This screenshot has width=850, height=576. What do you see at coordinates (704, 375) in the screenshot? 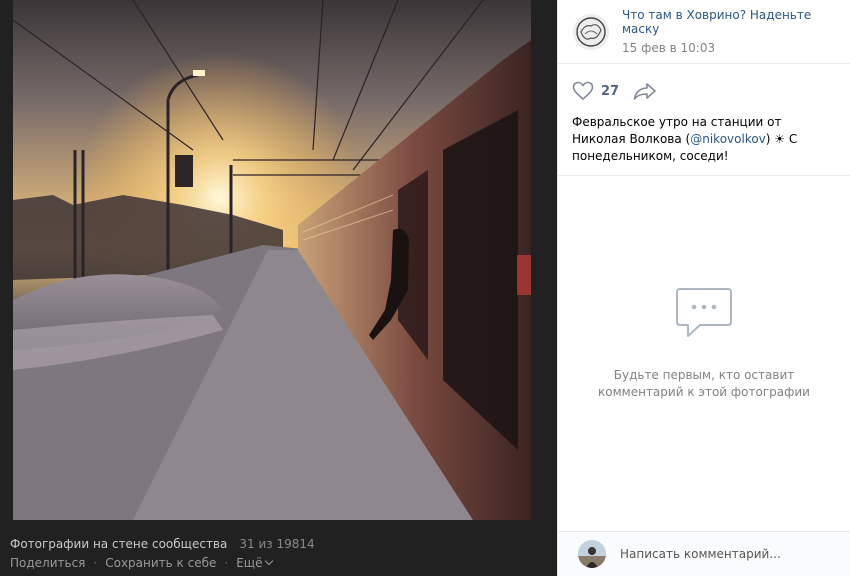
I see `empty-comments-line1: Будьте первым, кто оставит` at bounding box center [704, 375].